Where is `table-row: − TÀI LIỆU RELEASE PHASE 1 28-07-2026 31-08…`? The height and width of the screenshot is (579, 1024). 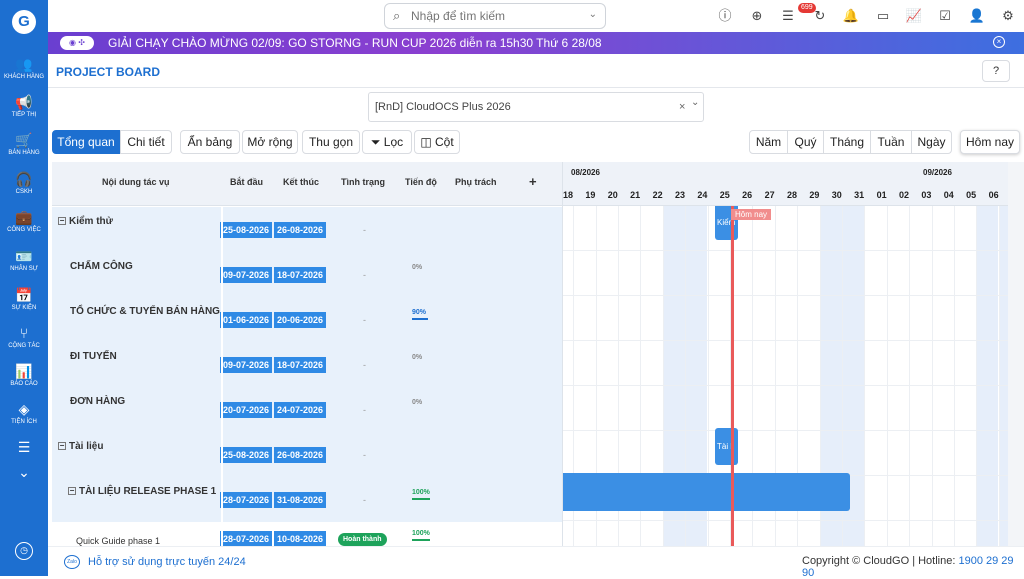
table-row: − TÀI LIỆU RELEASE PHASE 1 28-07-2026 31-08… is located at coordinates (307, 499).